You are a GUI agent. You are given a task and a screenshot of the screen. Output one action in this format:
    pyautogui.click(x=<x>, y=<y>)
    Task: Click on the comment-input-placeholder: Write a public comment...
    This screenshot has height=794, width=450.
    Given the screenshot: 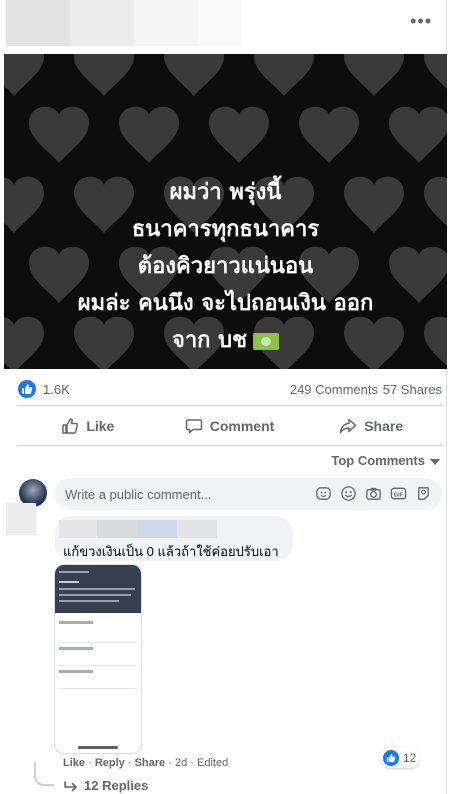 What is the action you would take?
    pyautogui.click(x=138, y=494)
    